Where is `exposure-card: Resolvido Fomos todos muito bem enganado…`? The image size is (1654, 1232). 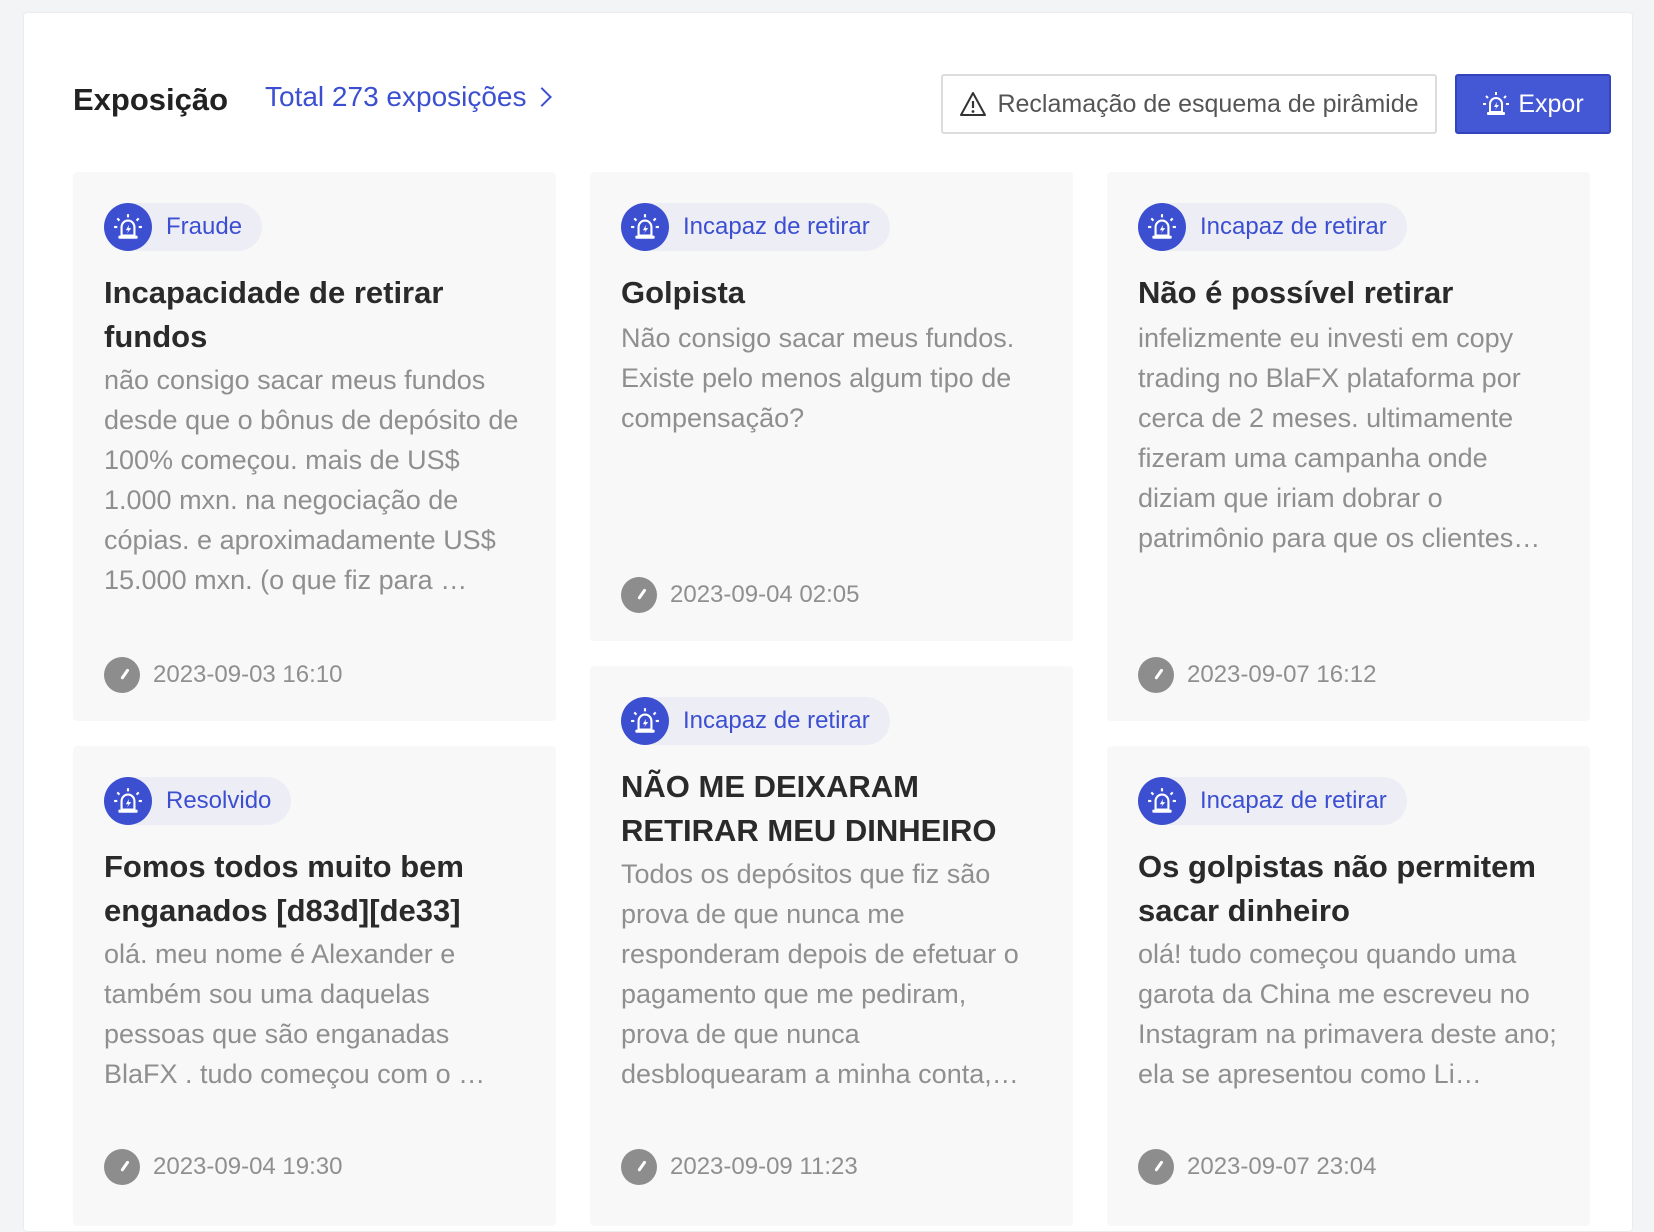
exposure-card: Resolvido Fomos todos muito bem enganado… is located at coordinates (314, 986).